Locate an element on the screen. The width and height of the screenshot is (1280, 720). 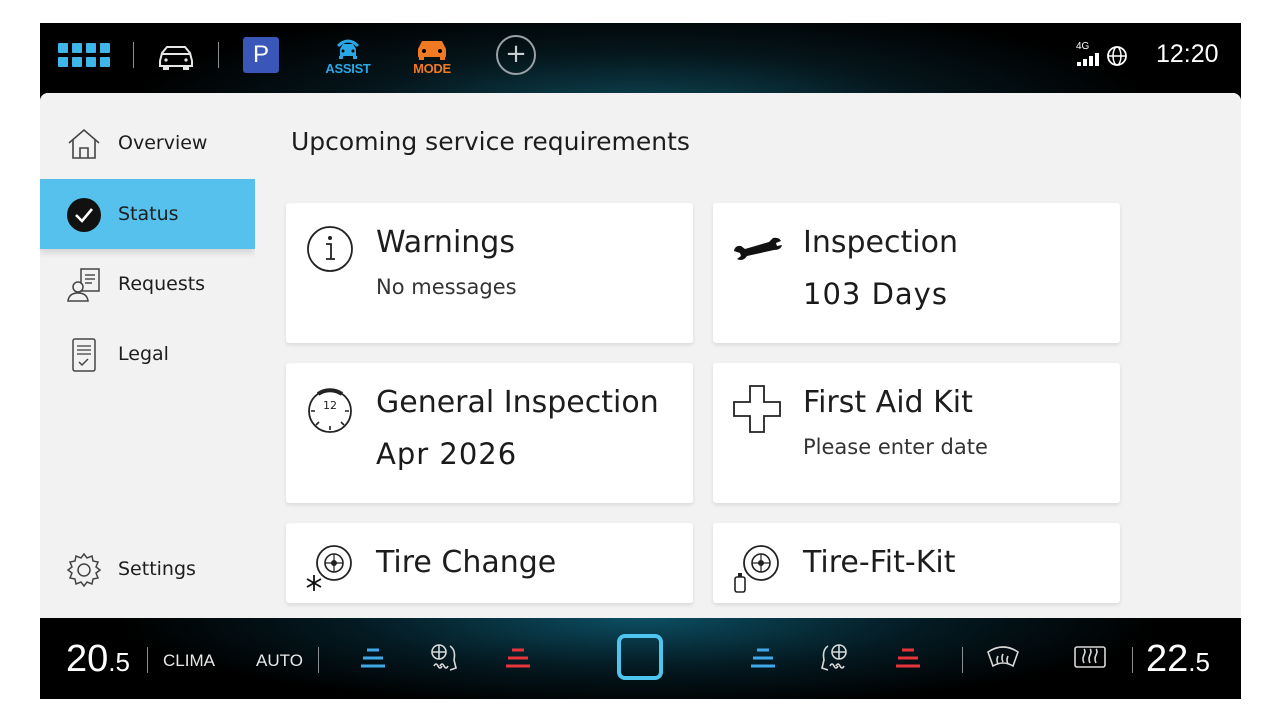
parking-button: P is located at coordinates (261, 55).